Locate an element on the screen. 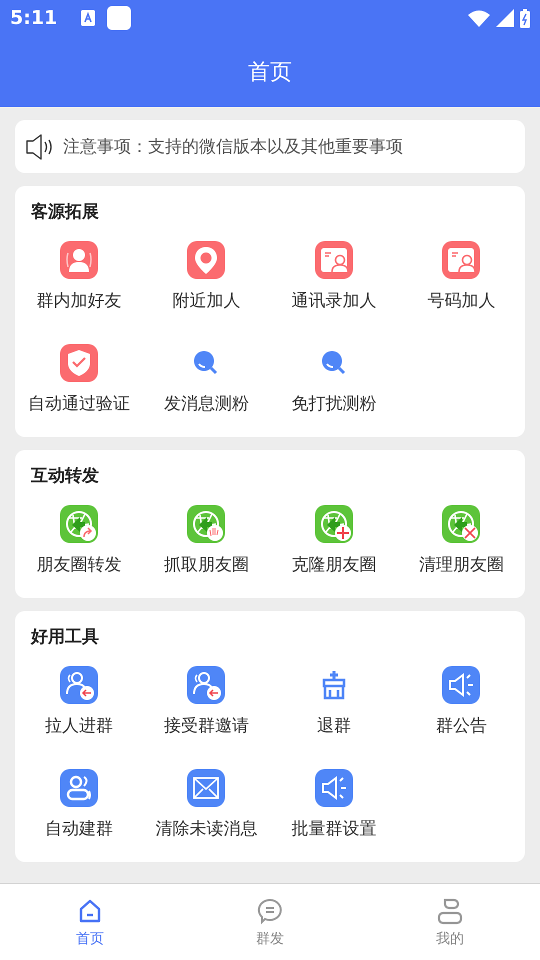 The height and width of the screenshot is (960, 540). envelope-icon is located at coordinates (206, 788).